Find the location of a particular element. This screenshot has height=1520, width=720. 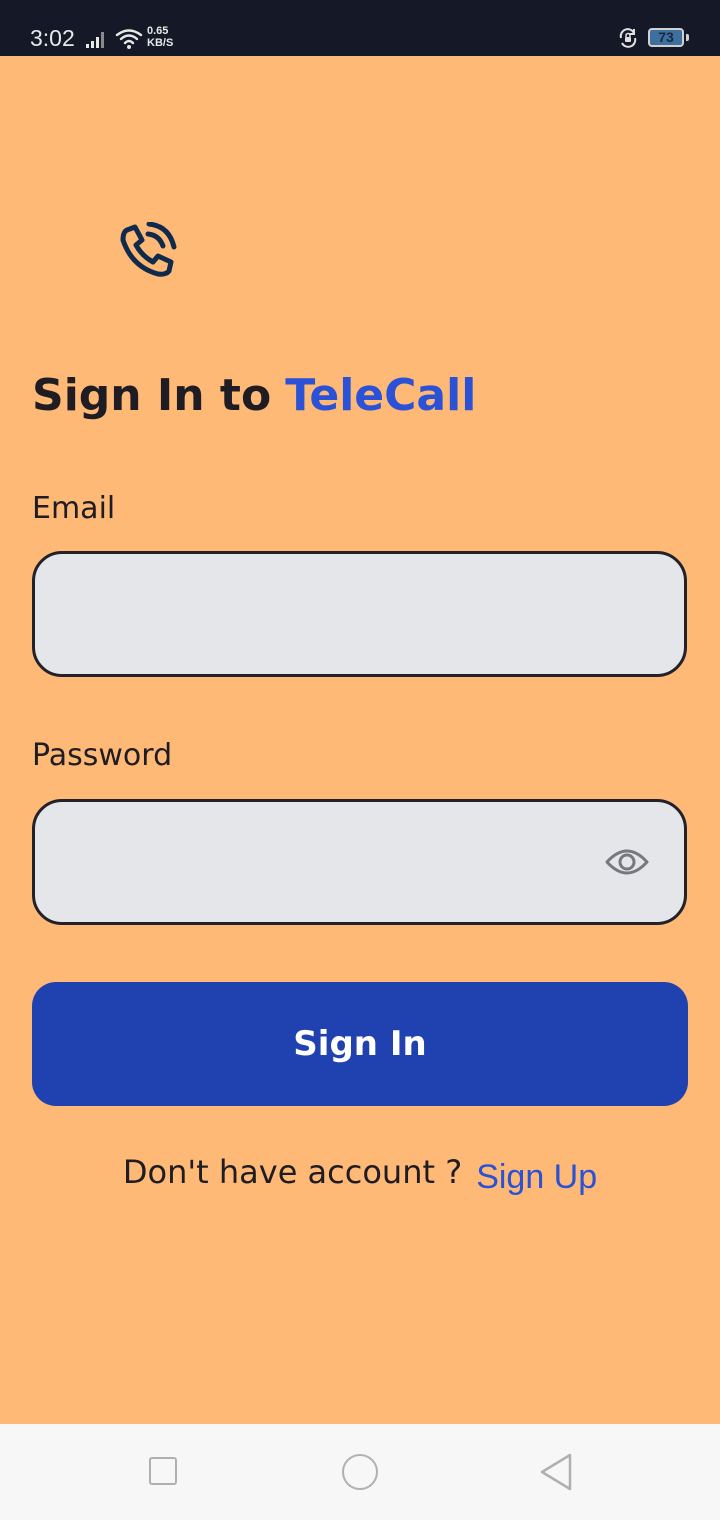

signup-row: Don't have account ? Sign Up is located at coordinates (360, 1172).